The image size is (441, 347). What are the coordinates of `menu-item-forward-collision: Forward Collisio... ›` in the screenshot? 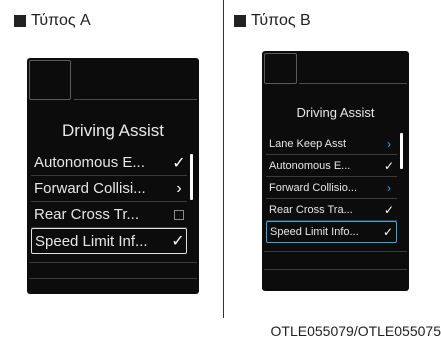 It's located at (331, 188).